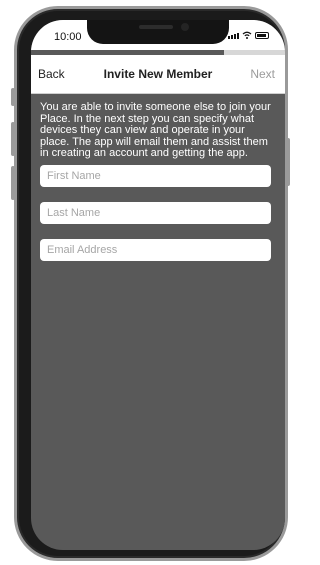 The image size is (320, 565). Describe the element at coordinates (155, 212) in the screenshot. I see `last-name-field` at that location.